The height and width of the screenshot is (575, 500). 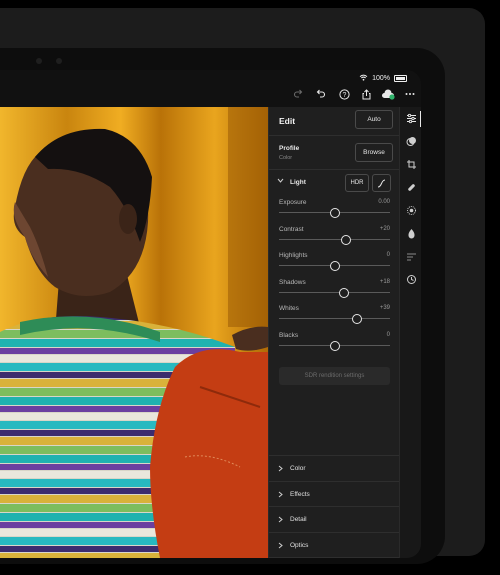 I want to click on slider-shadows: Shadows +18, so click(x=334, y=292).